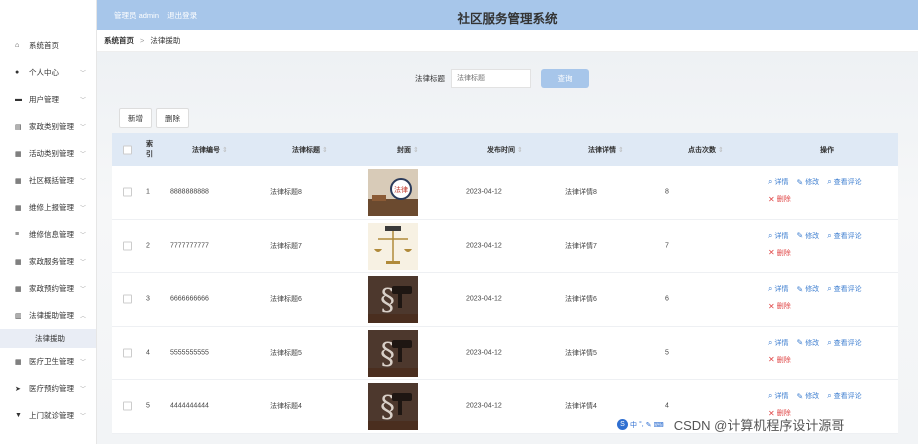 The height and width of the screenshot is (444, 918). I want to click on sidebar-item: ▦ 社区概括管理 ﹀, so click(48, 180).